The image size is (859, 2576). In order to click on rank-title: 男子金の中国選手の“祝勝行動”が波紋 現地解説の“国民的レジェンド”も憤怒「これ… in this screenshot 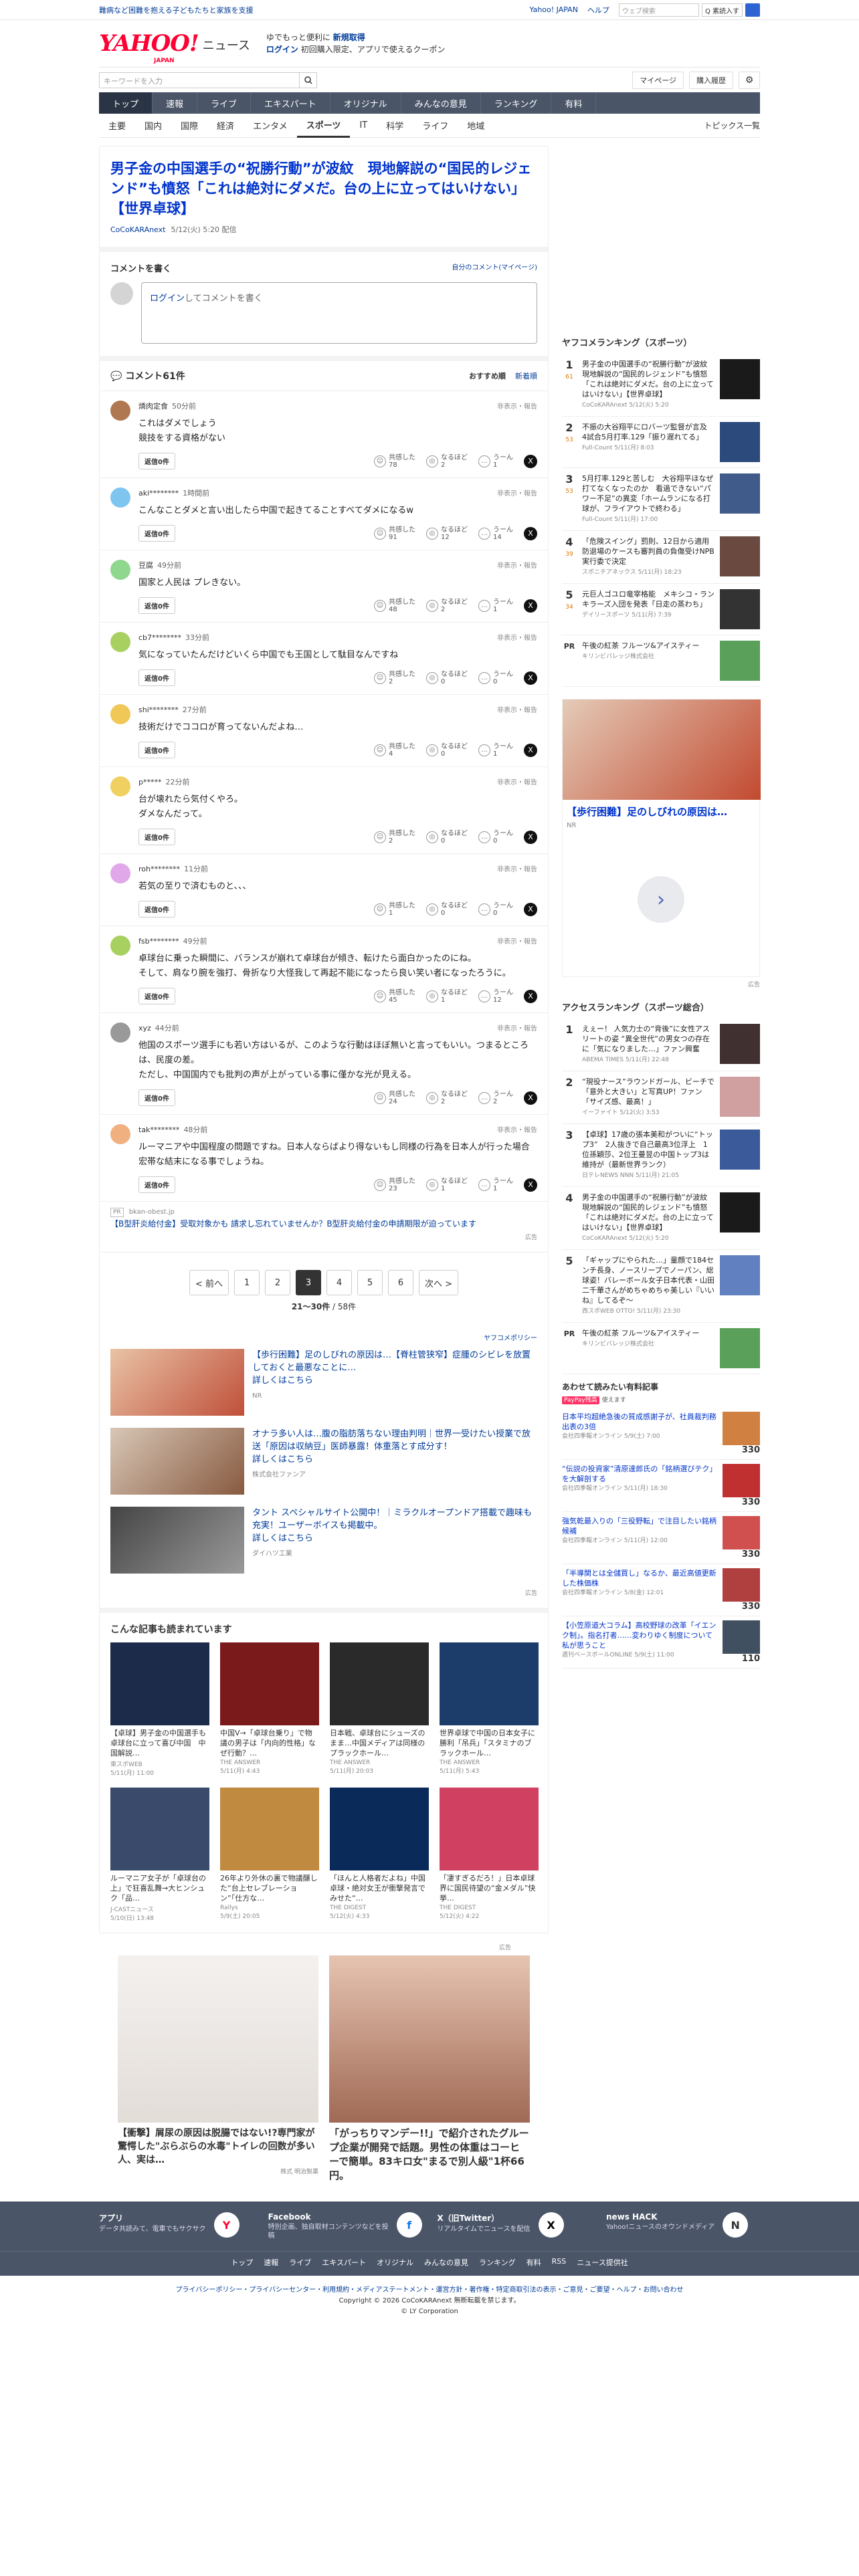, I will do `click(648, 1212)`.